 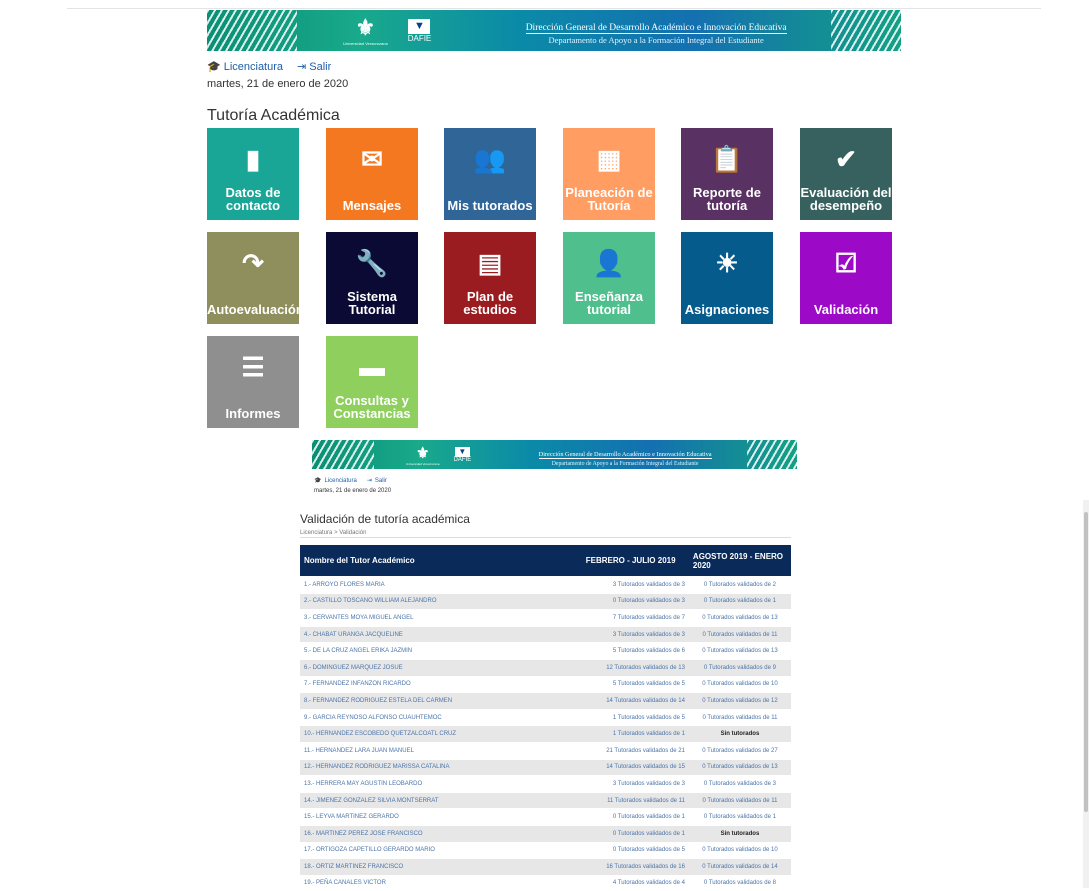 I want to click on feb-jul-2019-cell: 14 Tutorados validados de 14, so click(x=630, y=701).